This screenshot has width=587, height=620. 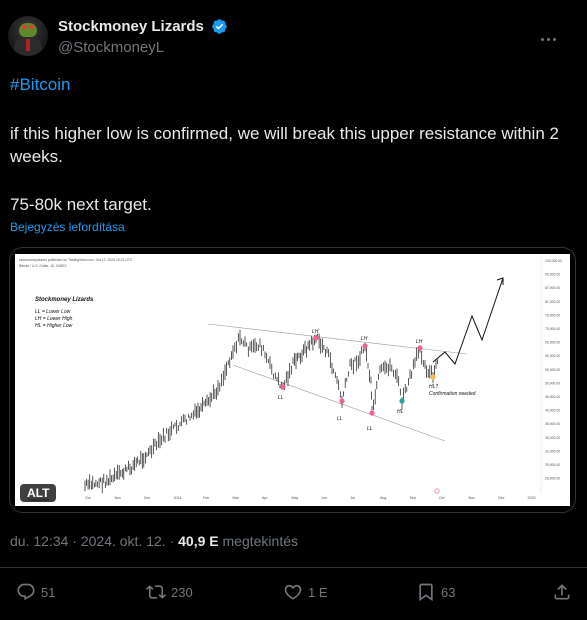 I want to click on hl-question-label: HL?, so click(x=433, y=387).